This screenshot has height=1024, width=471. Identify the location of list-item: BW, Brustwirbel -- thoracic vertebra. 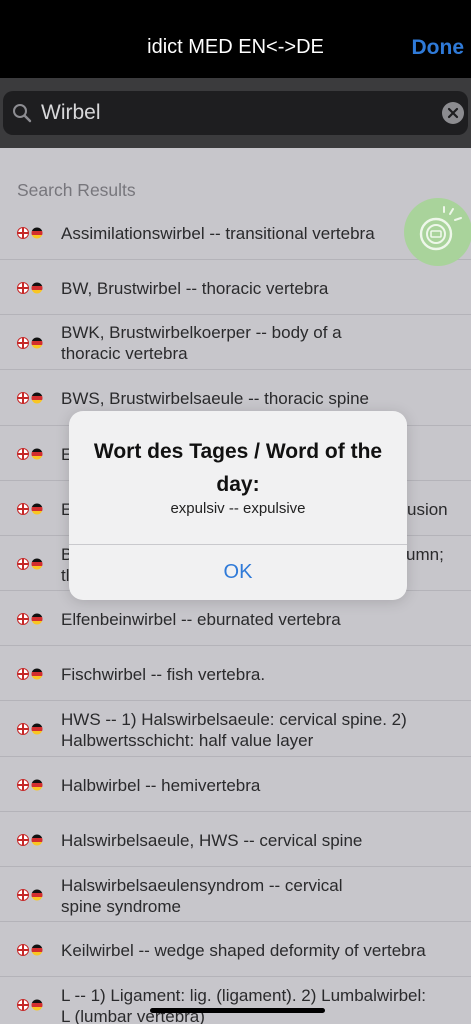
(235, 287).